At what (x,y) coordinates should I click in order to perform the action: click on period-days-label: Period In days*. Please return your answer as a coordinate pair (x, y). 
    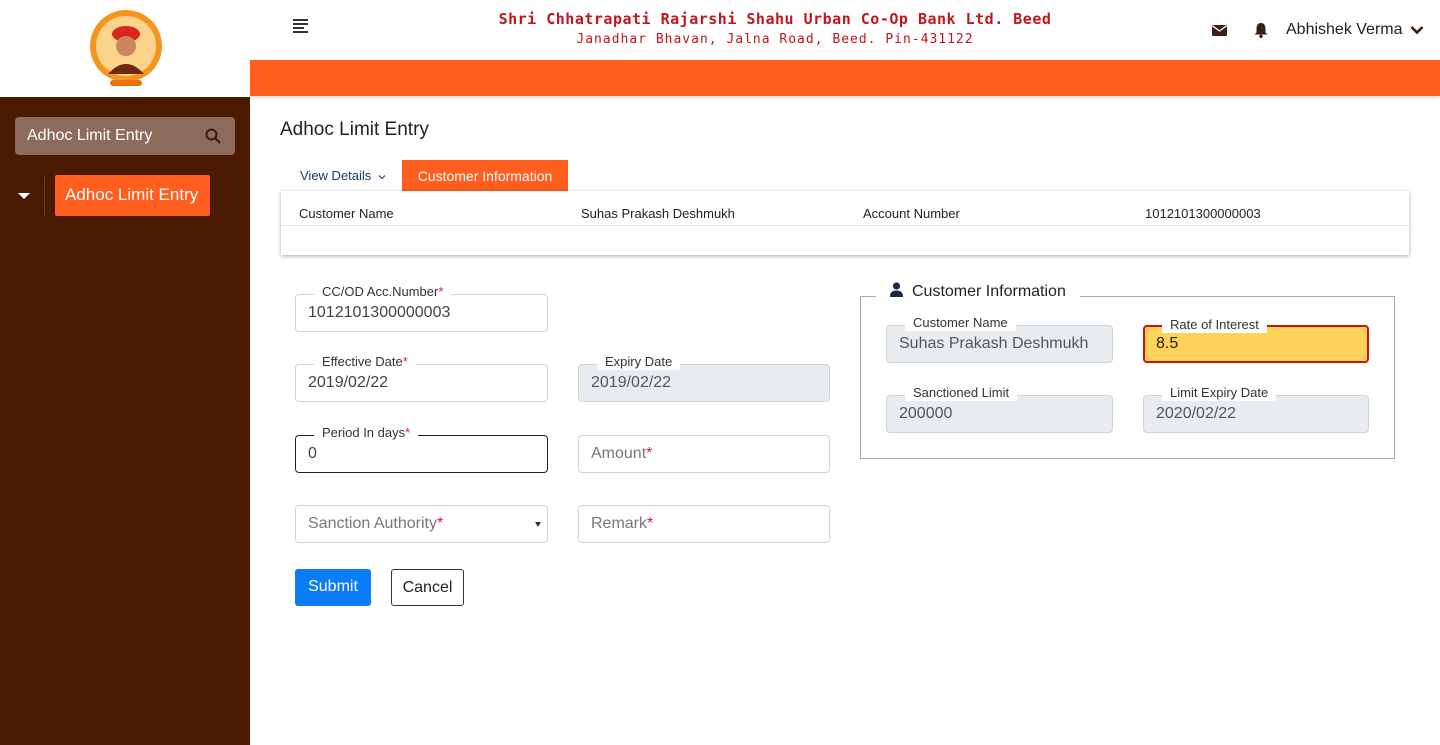
    Looking at the image, I should click on (366, 433).